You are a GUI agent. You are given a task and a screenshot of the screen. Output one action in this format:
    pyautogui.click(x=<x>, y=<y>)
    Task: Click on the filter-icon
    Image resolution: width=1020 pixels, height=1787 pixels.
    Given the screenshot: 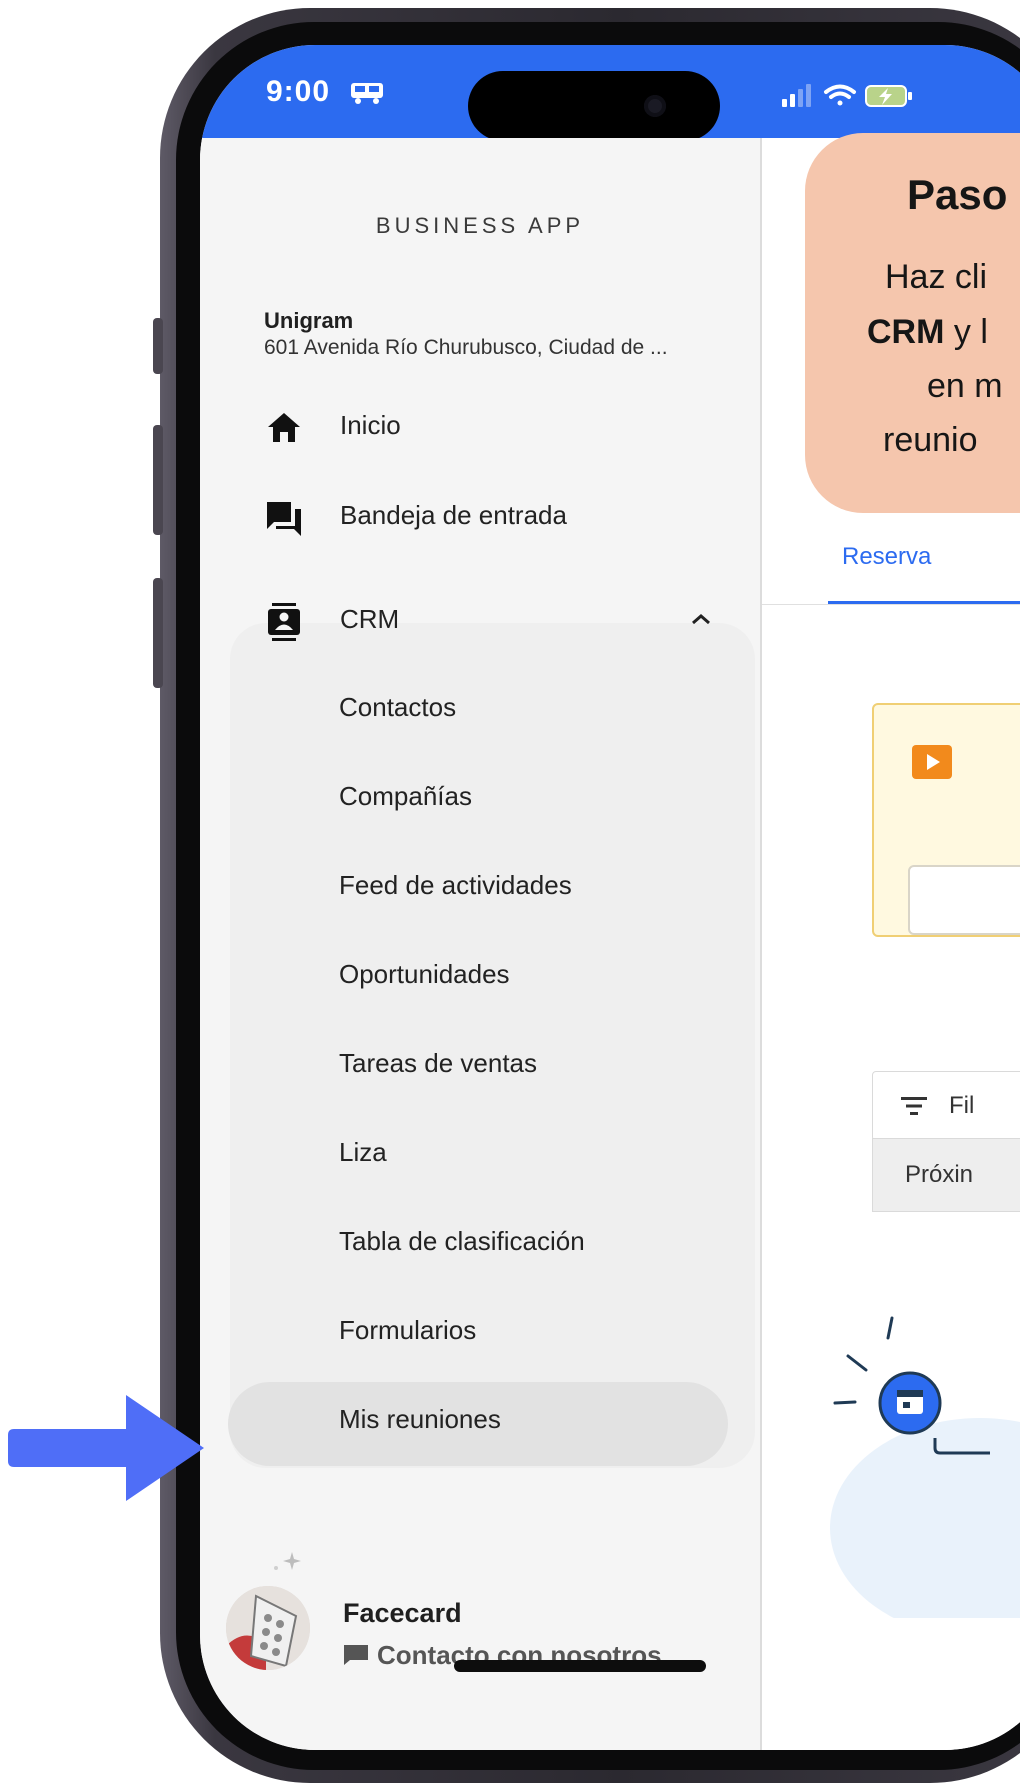 What is the action you would take?
    pyautogui.click(x=914, y=1106)
    